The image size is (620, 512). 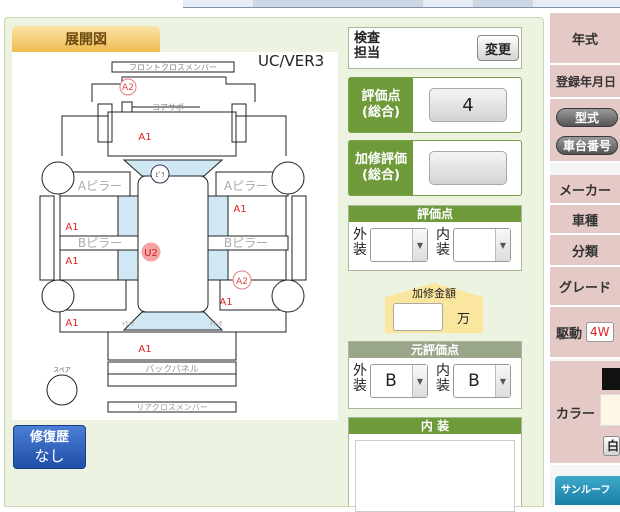 I want to click on original-interior-label: 内装, so click(x=443, y=379).